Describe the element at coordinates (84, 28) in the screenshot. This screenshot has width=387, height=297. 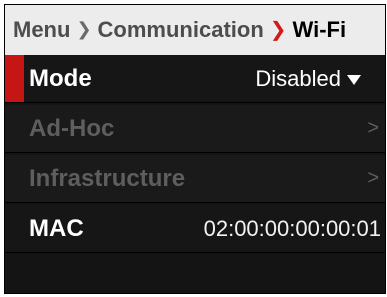
I see `chevron-right-icon: ❯` at that location.